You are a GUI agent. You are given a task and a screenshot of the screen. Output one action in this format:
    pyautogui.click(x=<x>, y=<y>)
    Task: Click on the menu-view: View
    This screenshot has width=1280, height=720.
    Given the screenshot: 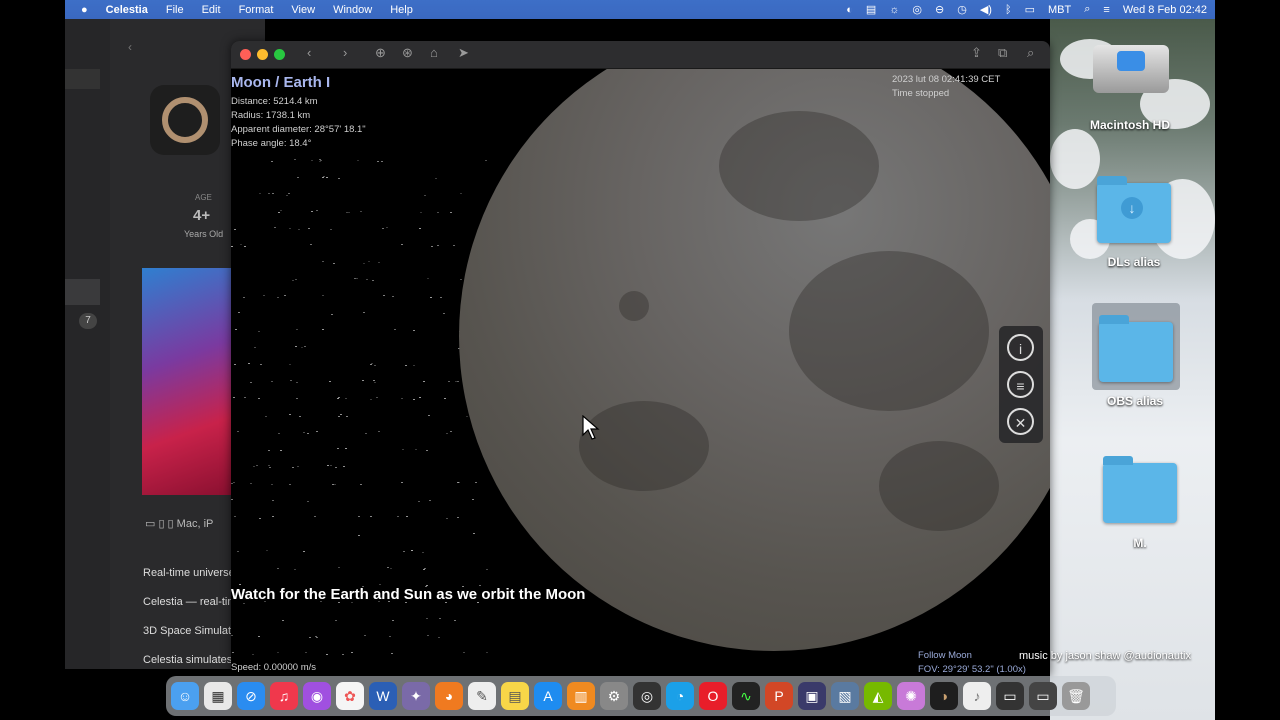 What is the action you would take?
    pyautogui.click(x=303, y=10)
    